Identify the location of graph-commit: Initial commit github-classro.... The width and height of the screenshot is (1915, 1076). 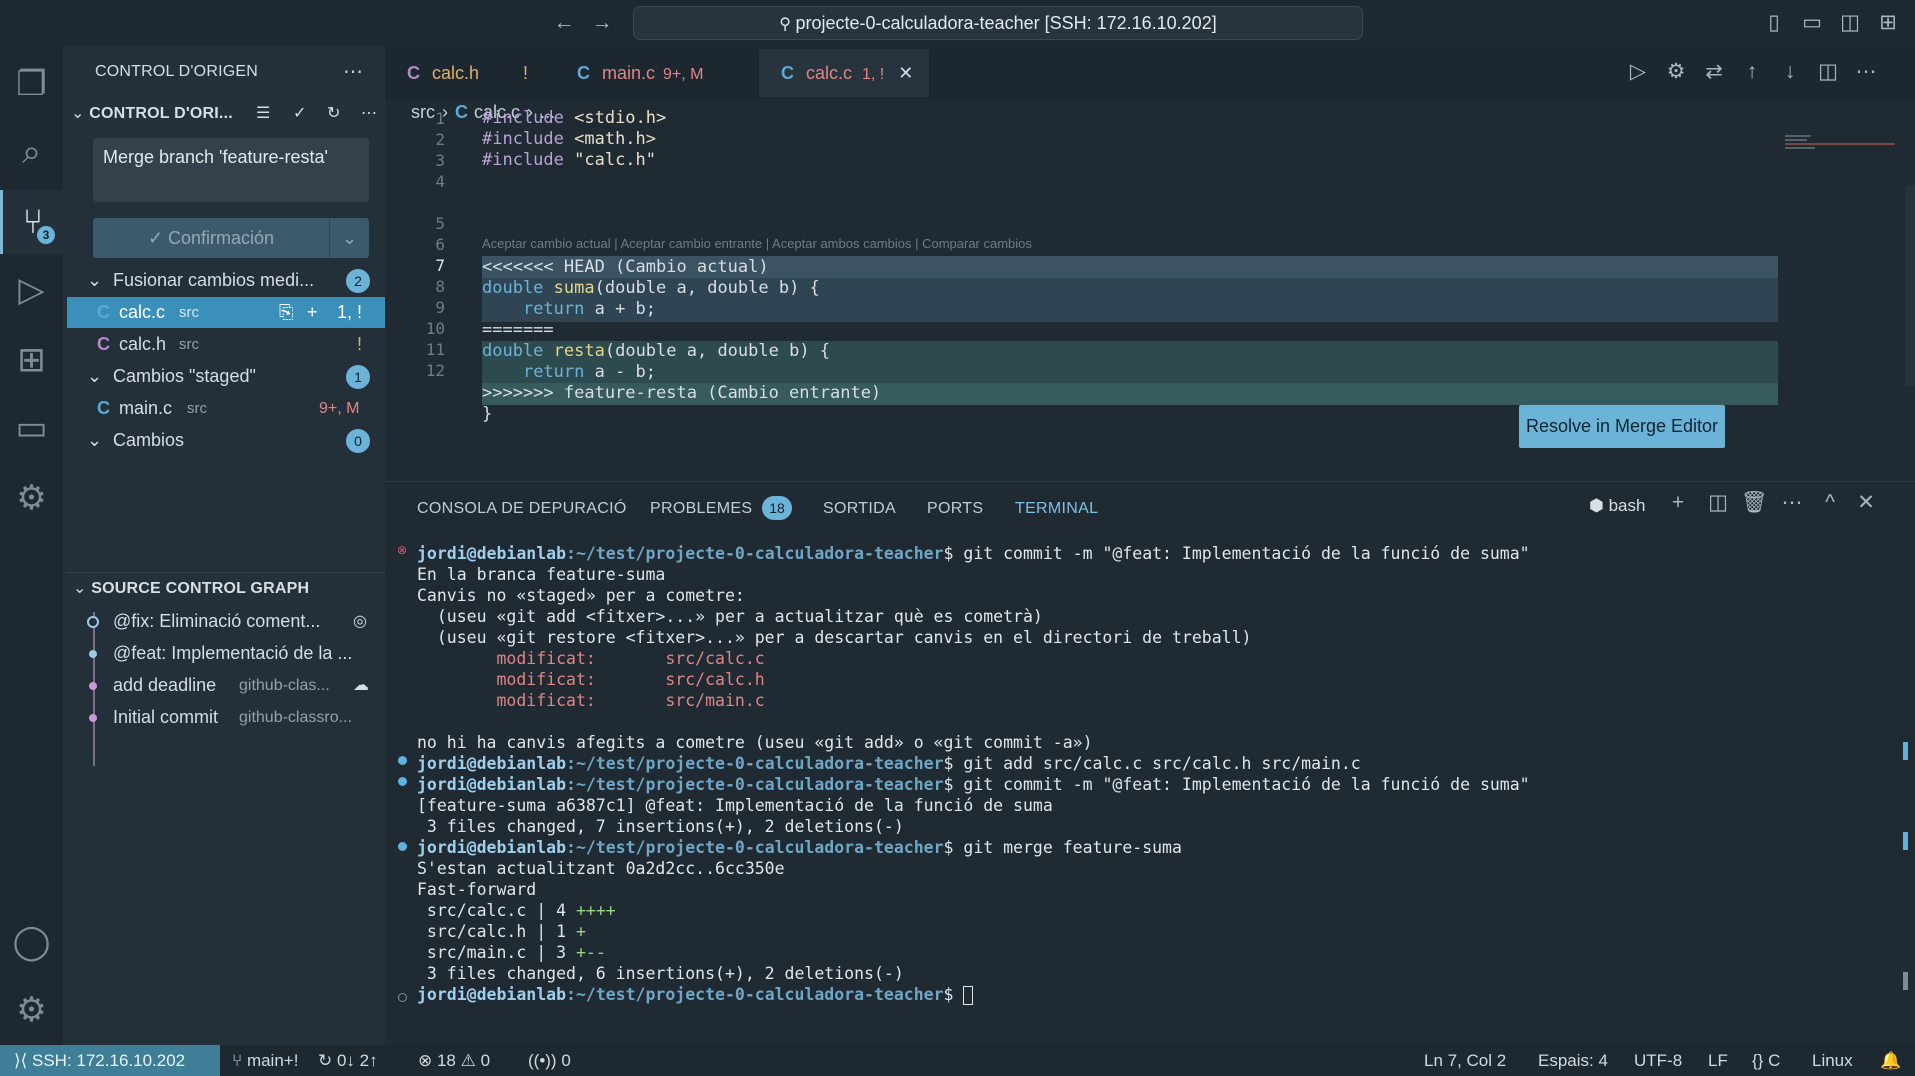
(226, 717).